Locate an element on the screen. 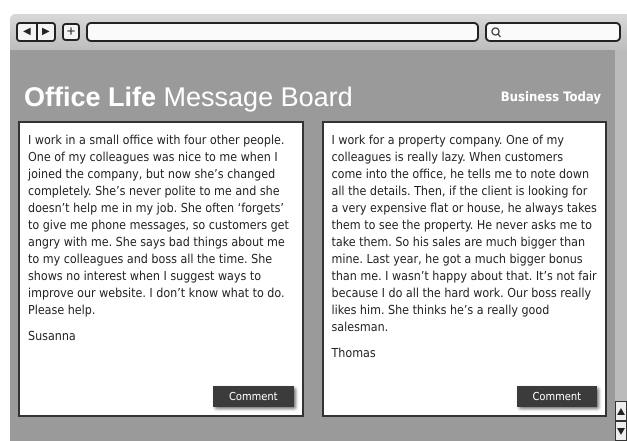 Image resolution: width=627 pixels, height=441 pixels. author-name: Thomas is located at coordinates (354, 352).